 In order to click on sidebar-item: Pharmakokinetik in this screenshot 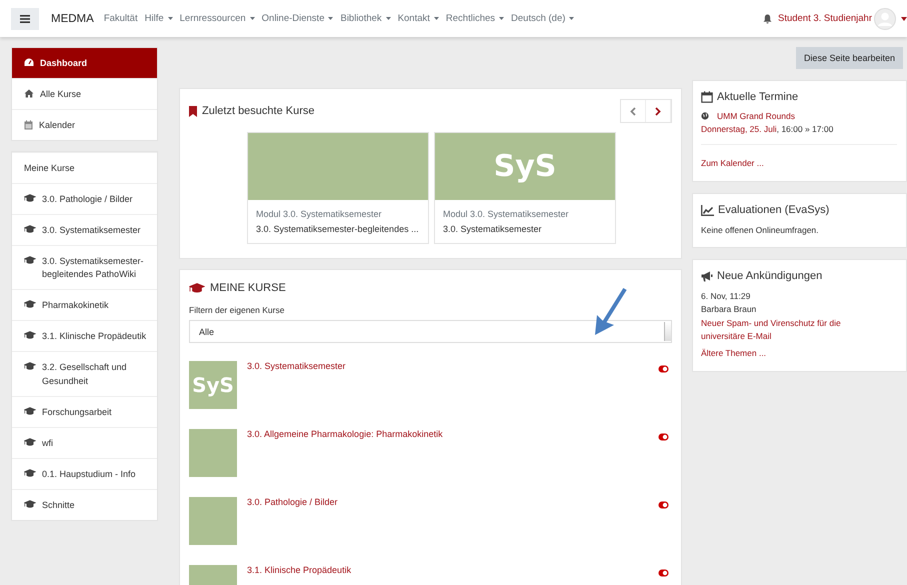, I will do `click(84, 304)`.